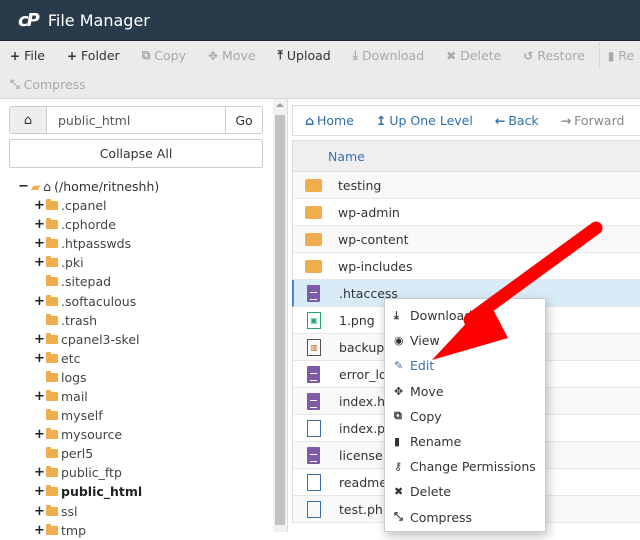  Describe the element at coordinates (465, 416) in the screenshot. I see `context-menu-copy: ⧉ Copy` at that location.